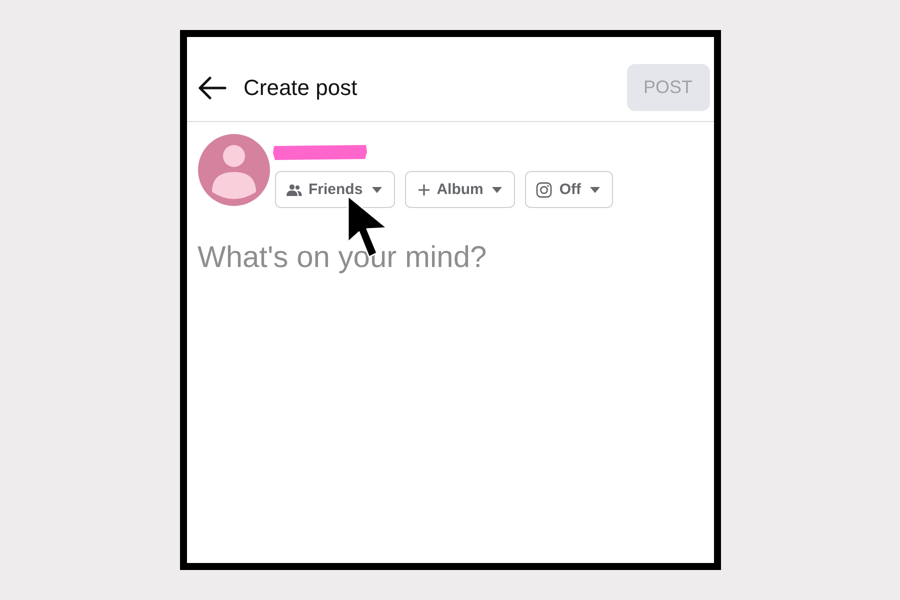 The width and height of the screenshot is (900, 600). I want to click on avatar-icon, so click(234, 170).